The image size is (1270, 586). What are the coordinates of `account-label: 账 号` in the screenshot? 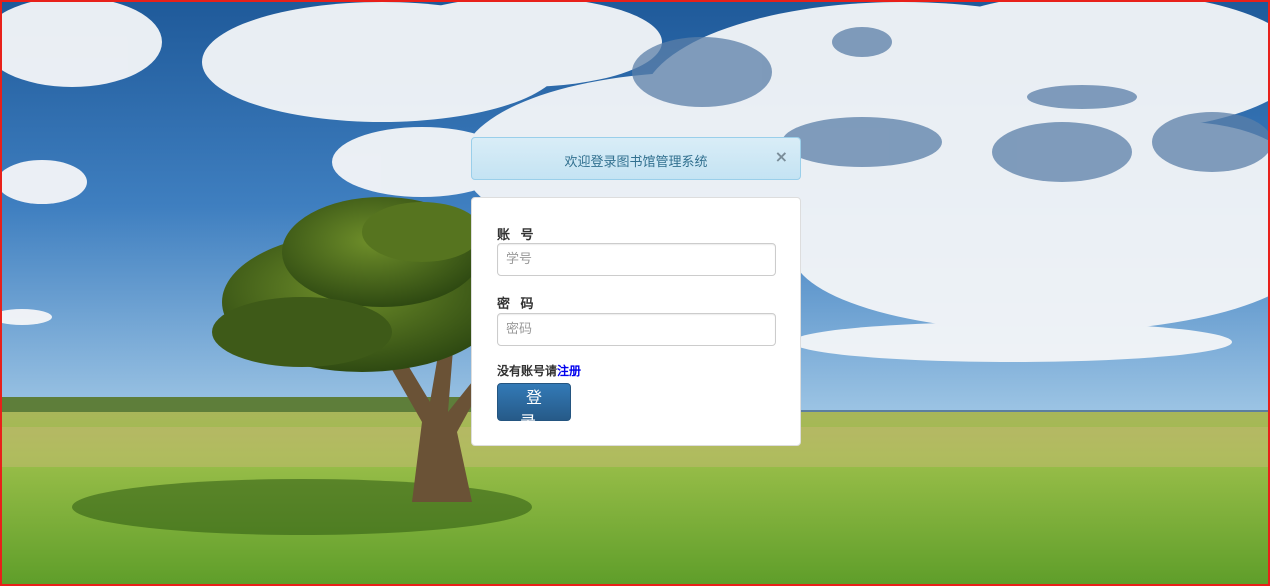 It's located at (517, 235).